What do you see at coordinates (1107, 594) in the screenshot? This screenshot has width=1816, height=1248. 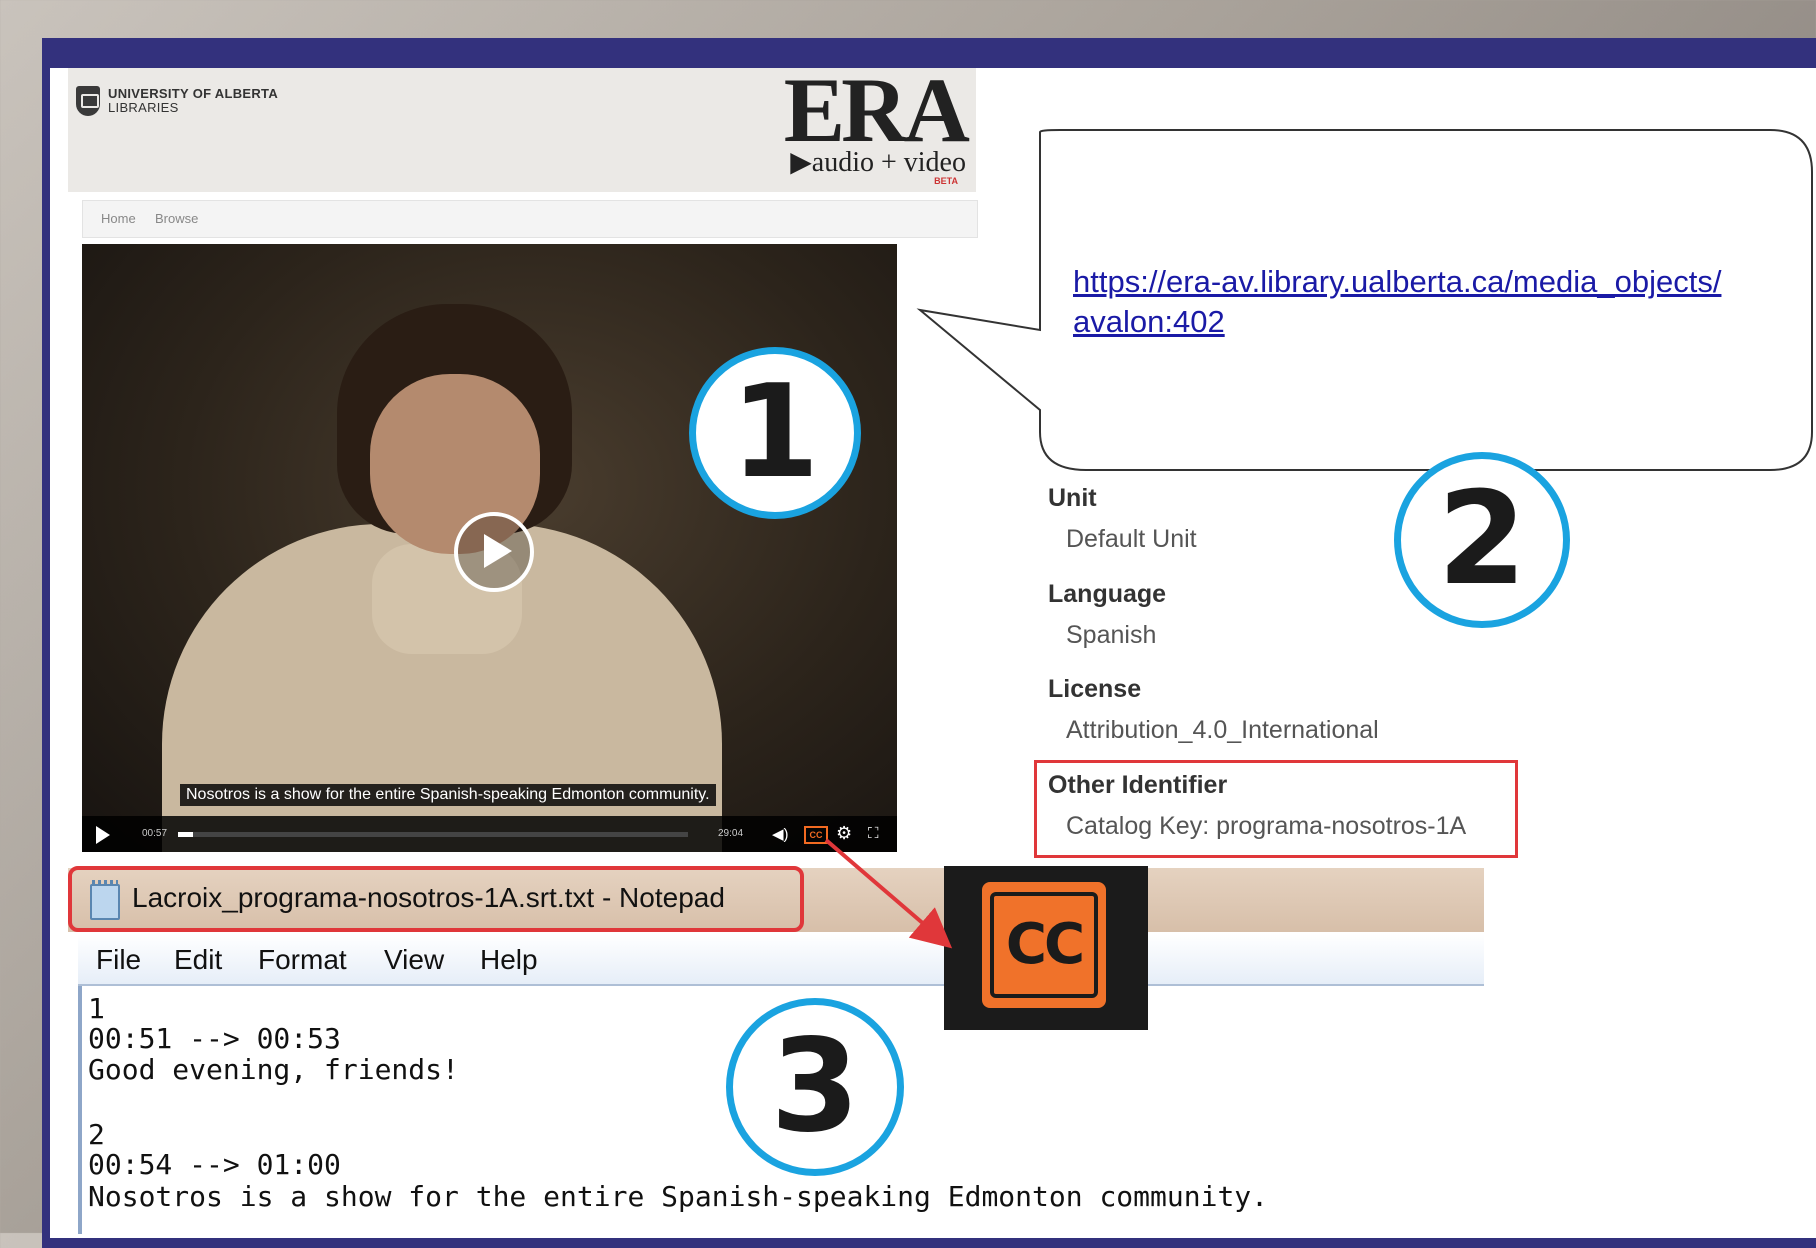 I see `meta-label: Language` at bounding box center [1107, 594].